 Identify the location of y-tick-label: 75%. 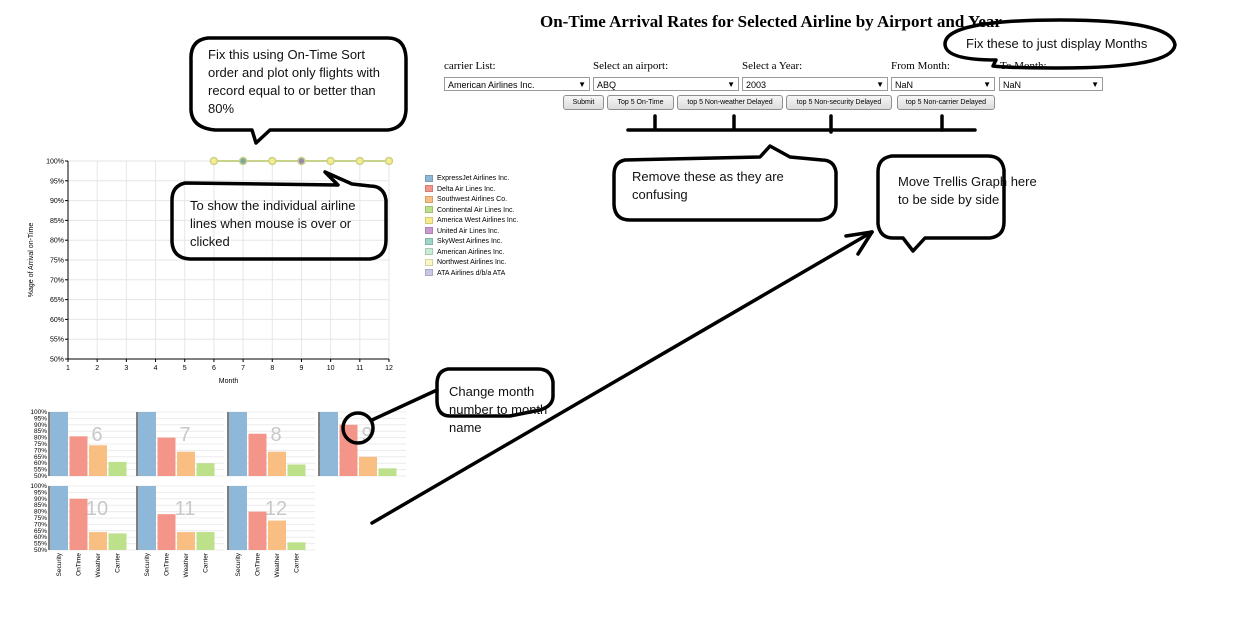
(57, 261).